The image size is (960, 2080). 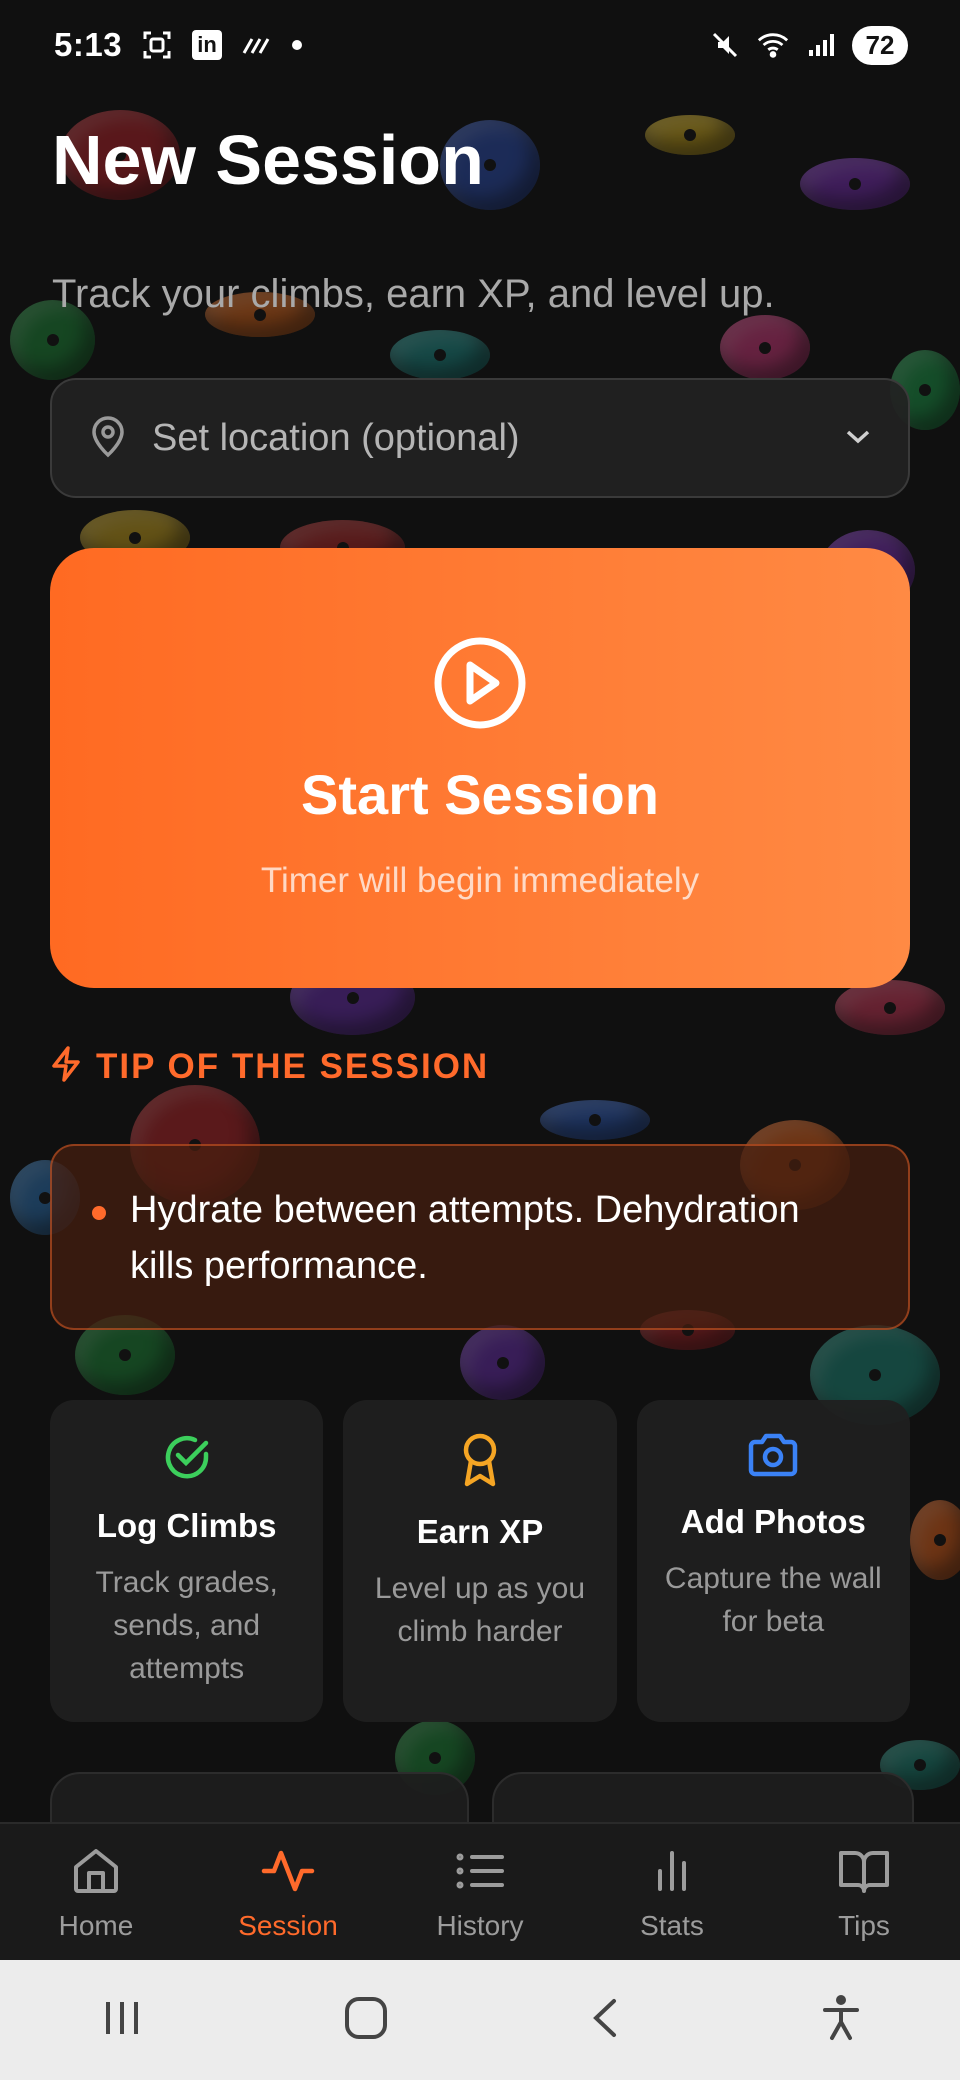 I want to click on nav-stats: Stats, so click(x=672, y=1893).